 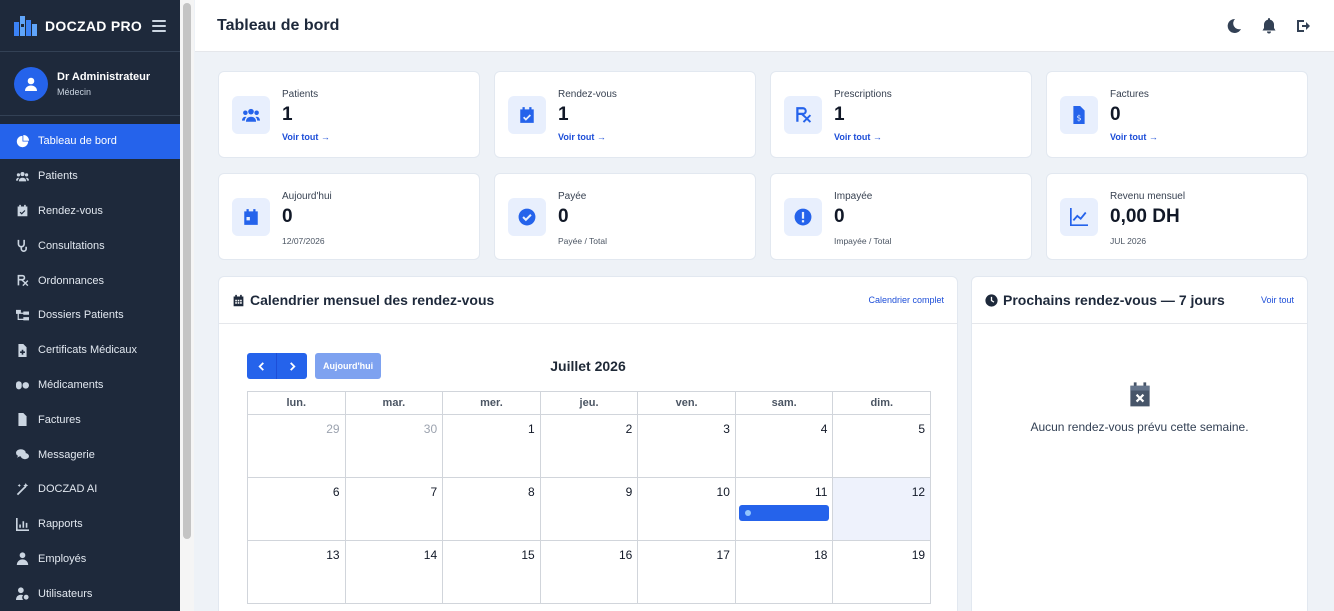 I want to click on chevron-right-icon, so click(x=292, y=366).